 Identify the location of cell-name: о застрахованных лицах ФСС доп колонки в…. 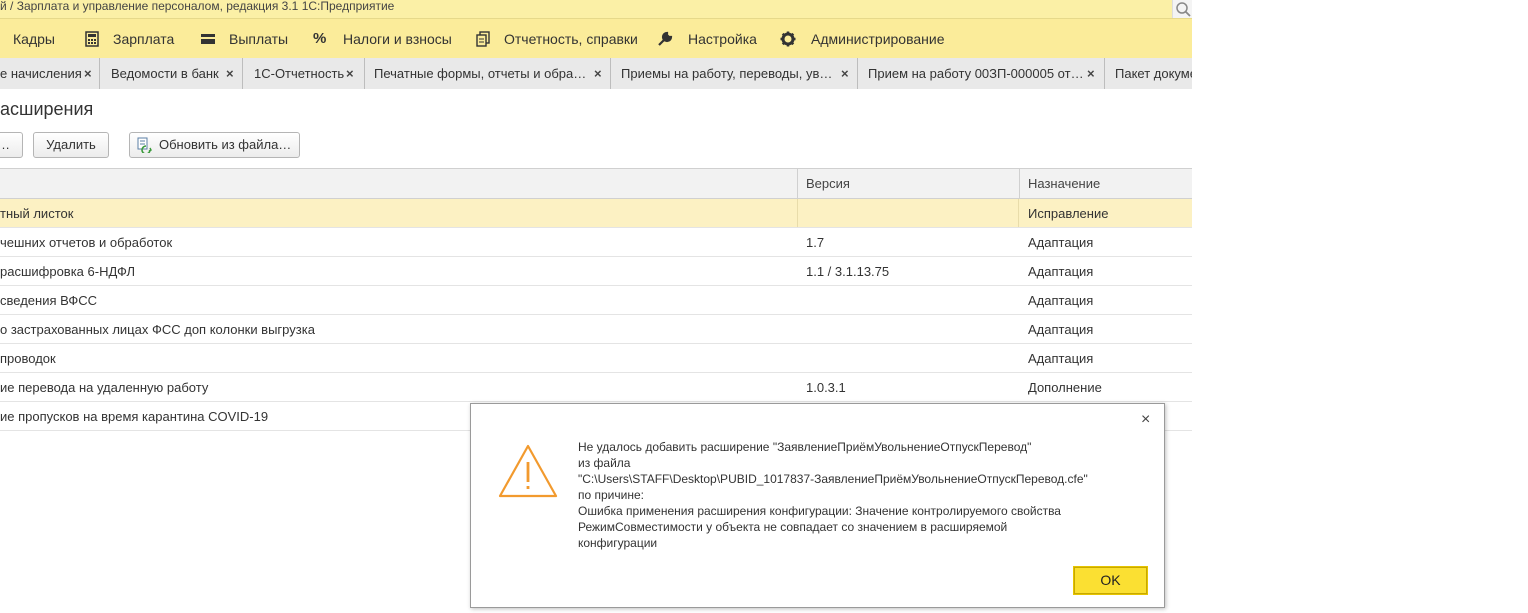
(157, 329).